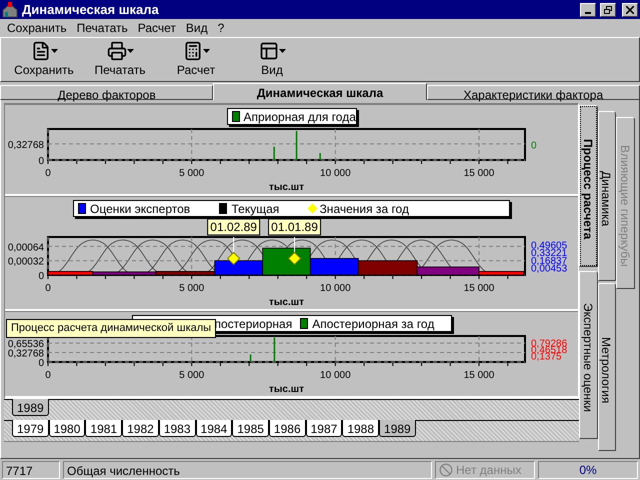 The height and width of the screenshot is (480, 640). What do you see at coordinates (250, 428) in the screenshot?
I see `year-tab: 1985` at bounding box center [250, 428].